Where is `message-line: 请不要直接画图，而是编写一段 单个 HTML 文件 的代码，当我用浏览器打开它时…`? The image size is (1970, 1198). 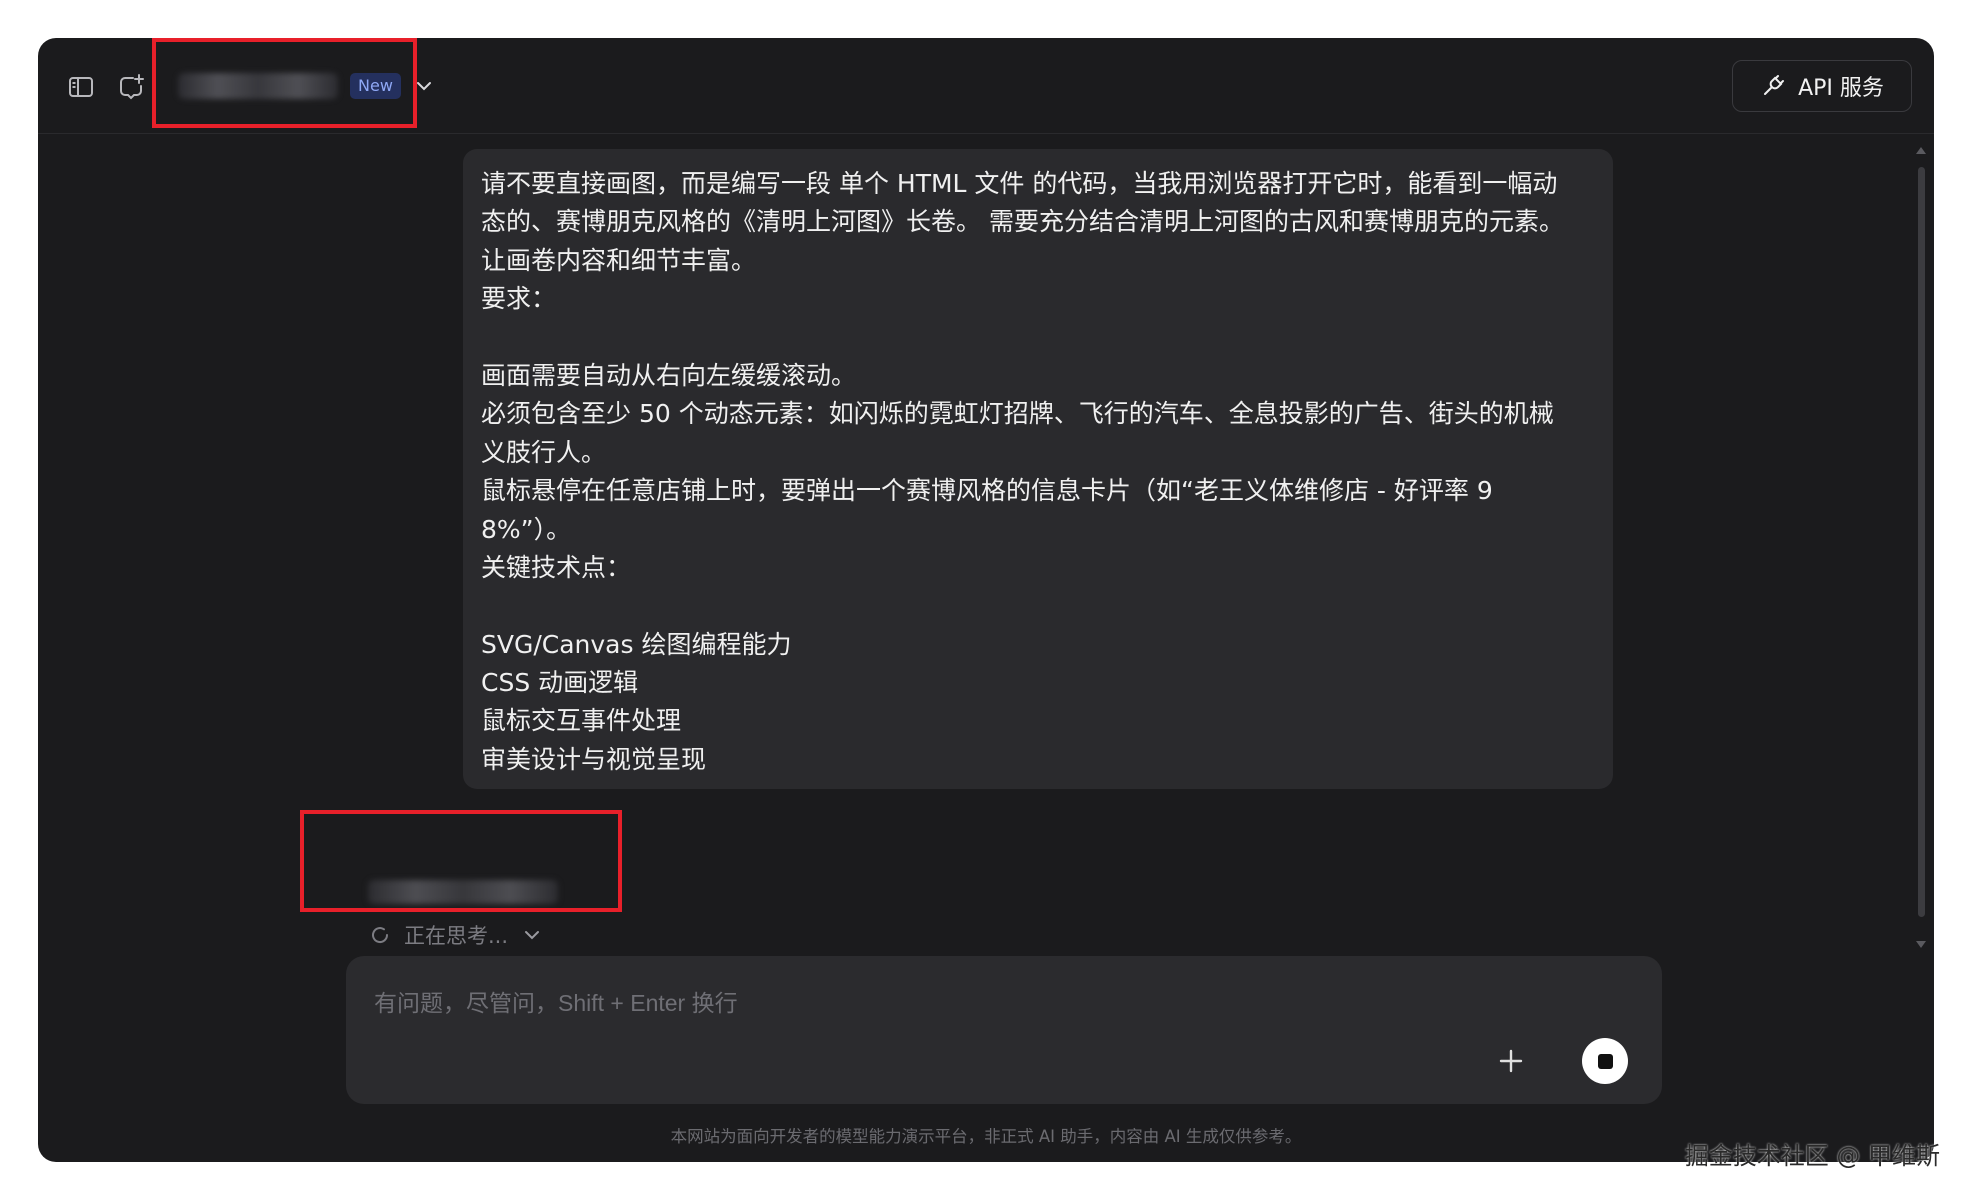
message-line: 请不要直接画图，而是编写一段 单个 HTML 文件 的代码，当我用浏览器打开它时… is located at coordinates (1019, 183).